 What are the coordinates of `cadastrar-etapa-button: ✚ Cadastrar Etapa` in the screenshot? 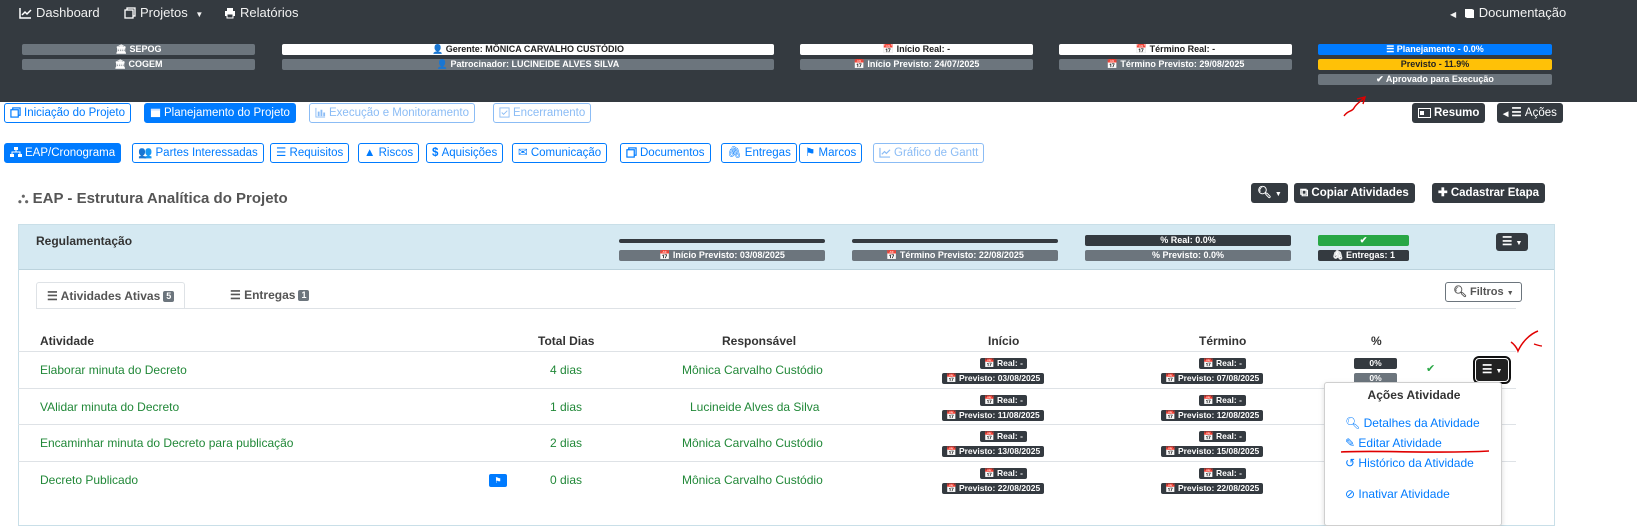 It's located at (1489, 193).